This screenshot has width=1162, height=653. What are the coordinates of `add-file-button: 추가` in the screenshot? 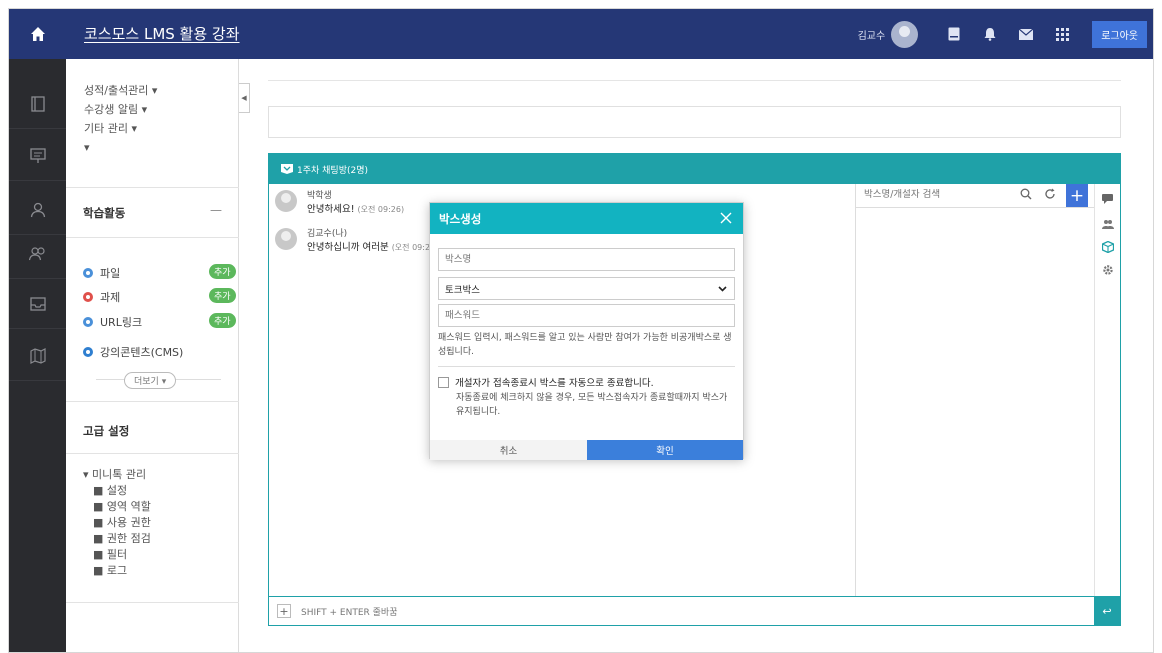 It's located at (222, 271).